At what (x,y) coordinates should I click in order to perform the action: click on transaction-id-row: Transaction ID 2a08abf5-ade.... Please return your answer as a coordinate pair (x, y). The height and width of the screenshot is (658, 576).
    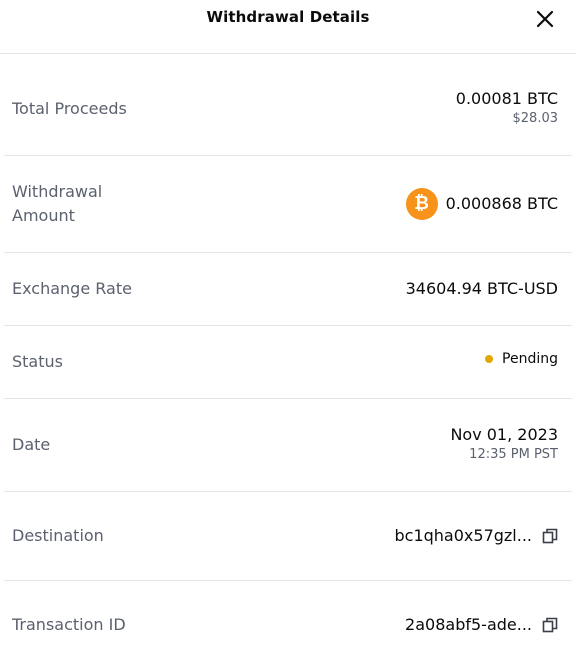
    Looking at the image, I should click on (288, 619).